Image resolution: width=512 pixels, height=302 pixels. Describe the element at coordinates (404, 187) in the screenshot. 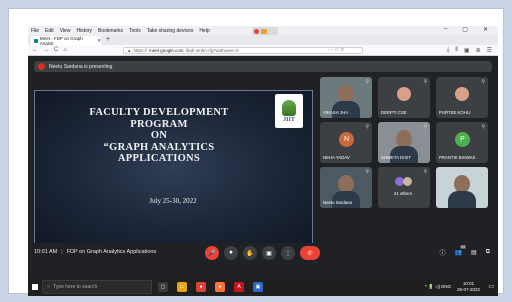

I see `participant-tile: ⚲ 21 others` at that location.